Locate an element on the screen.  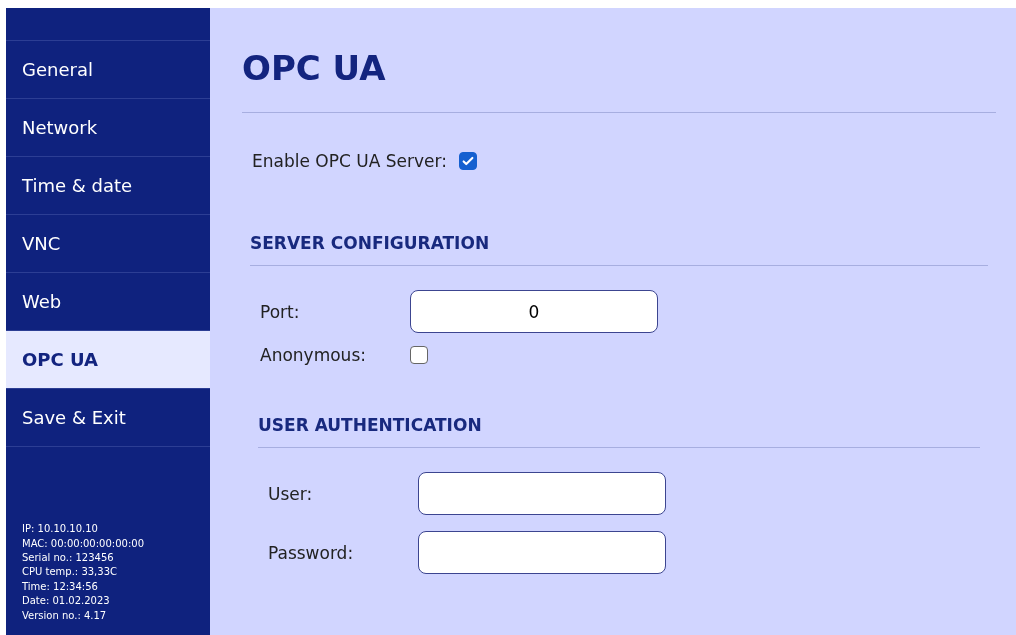
device-info-text: Version no.: 4.17 is located at coordinates (65, 615).